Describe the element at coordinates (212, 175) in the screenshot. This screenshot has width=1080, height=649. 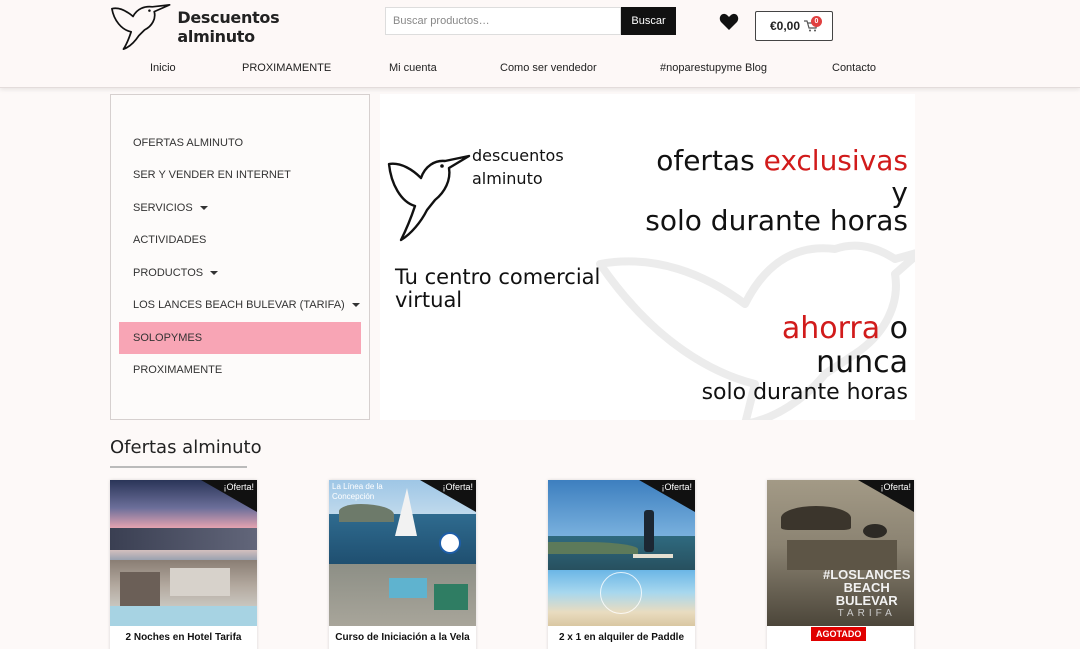
I see `sidebar-item-label: SER Y VENDER EN INTERNET` at that location.